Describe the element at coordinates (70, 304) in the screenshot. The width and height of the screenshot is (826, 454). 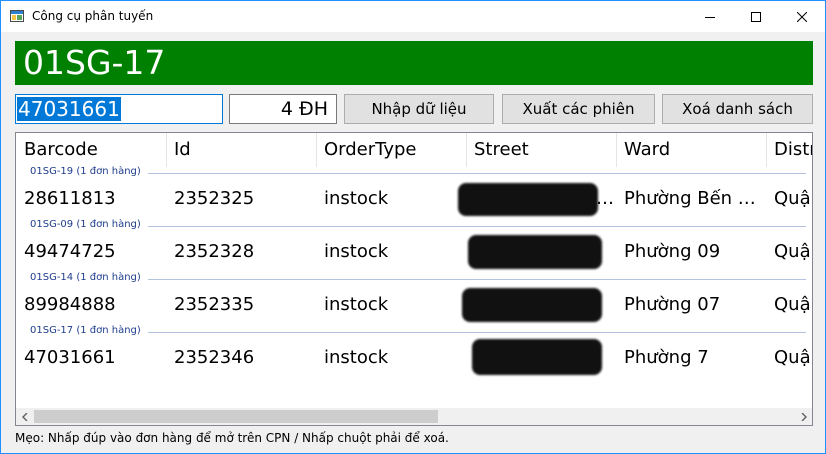
I see `cell-barcode: 89984888` at that location.